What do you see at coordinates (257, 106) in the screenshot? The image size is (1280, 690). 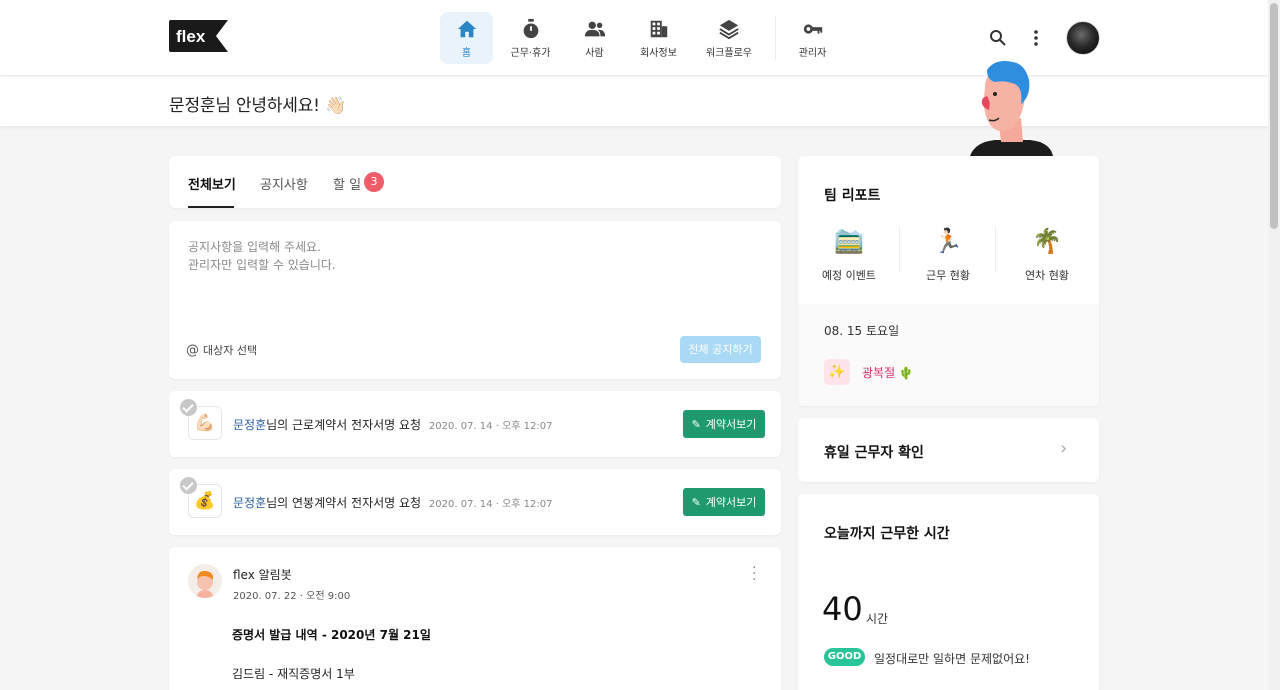 I see `greeting-text: 문정훈님 안녕하세요! 👋🏻` at bounding box center [257, 106].